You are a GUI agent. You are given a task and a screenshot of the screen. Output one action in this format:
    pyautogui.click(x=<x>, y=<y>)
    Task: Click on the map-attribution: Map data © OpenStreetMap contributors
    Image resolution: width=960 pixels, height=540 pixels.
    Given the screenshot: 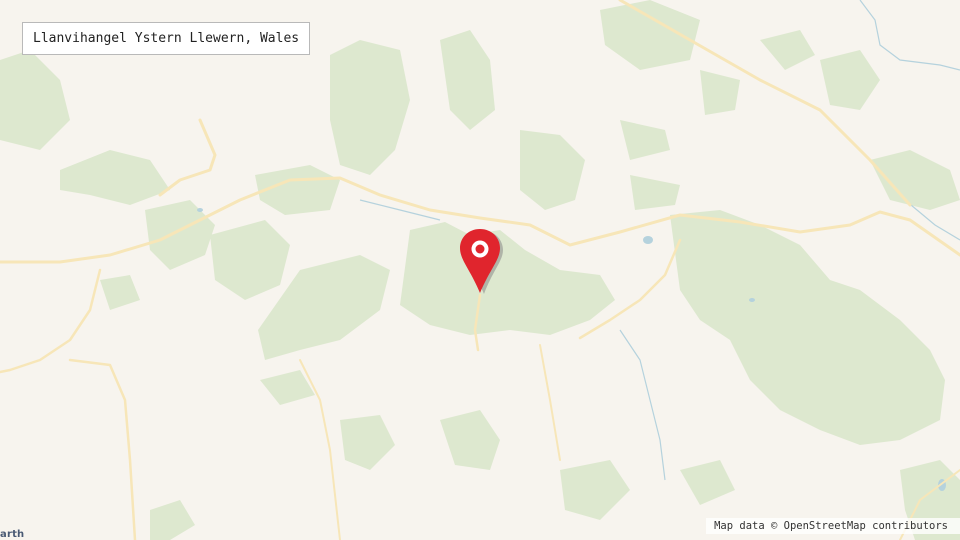 What is the action you would take?
    pyautogui.click(x=833, y=526)
    